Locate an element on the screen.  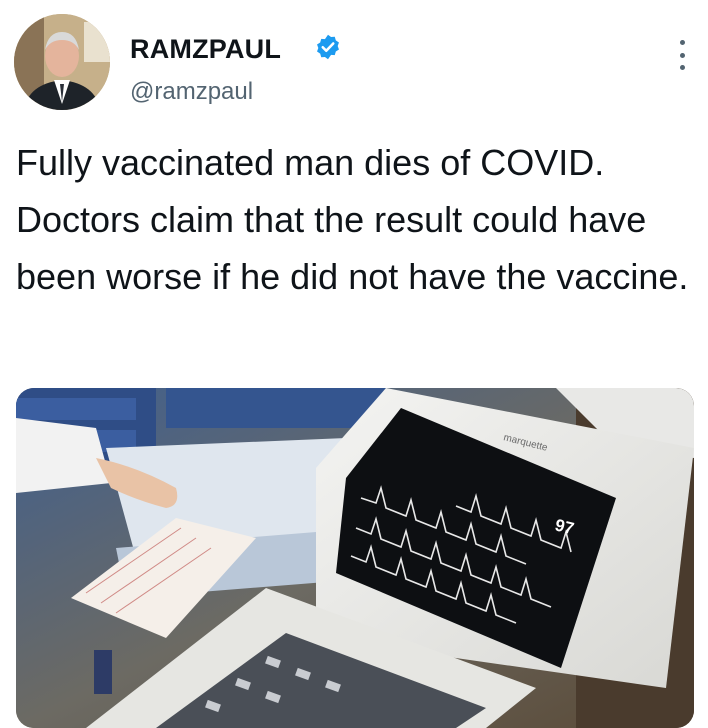
avatar is located at coordinates (62, 62).